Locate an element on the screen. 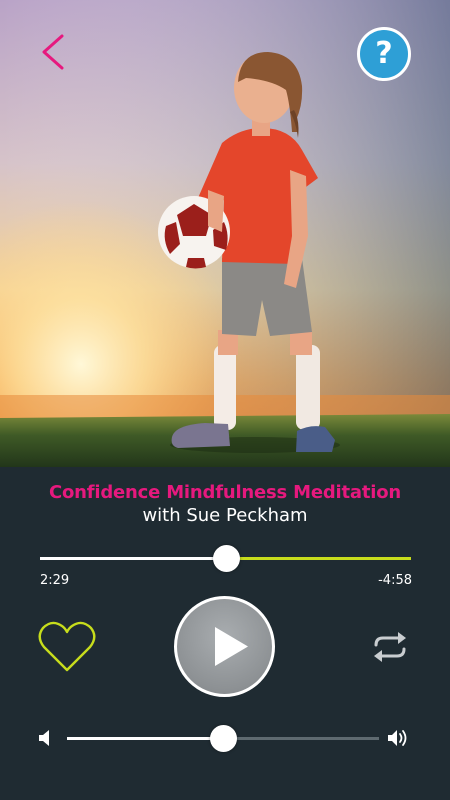 Image resolution: width=450 pixels, height=800 pixels. repeat-button is located at coordinates (390, 647).